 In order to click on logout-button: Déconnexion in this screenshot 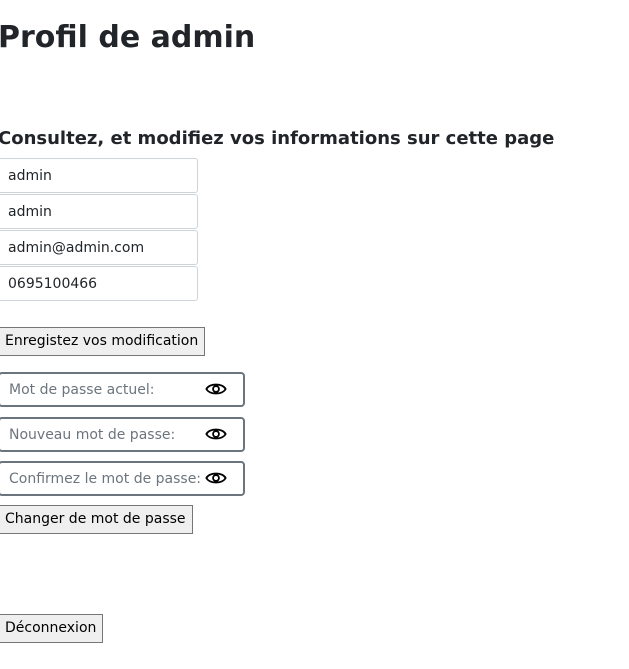, I will do `click(52, 628)`.